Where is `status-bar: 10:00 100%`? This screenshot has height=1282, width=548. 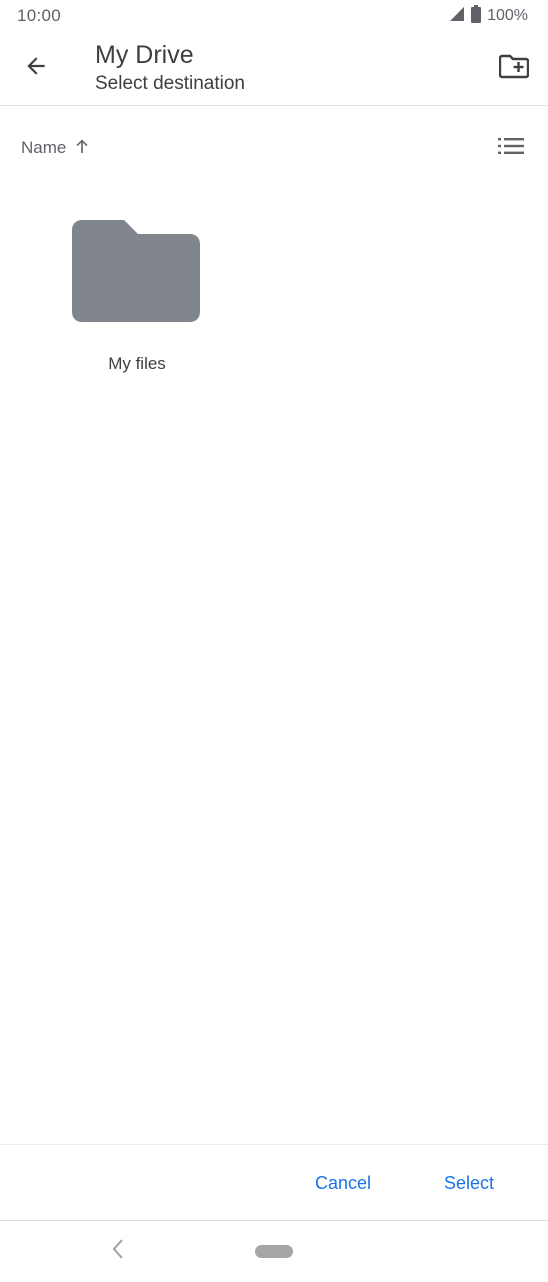 status-bar: 10:00 100% is located at coordinates (274, 17).